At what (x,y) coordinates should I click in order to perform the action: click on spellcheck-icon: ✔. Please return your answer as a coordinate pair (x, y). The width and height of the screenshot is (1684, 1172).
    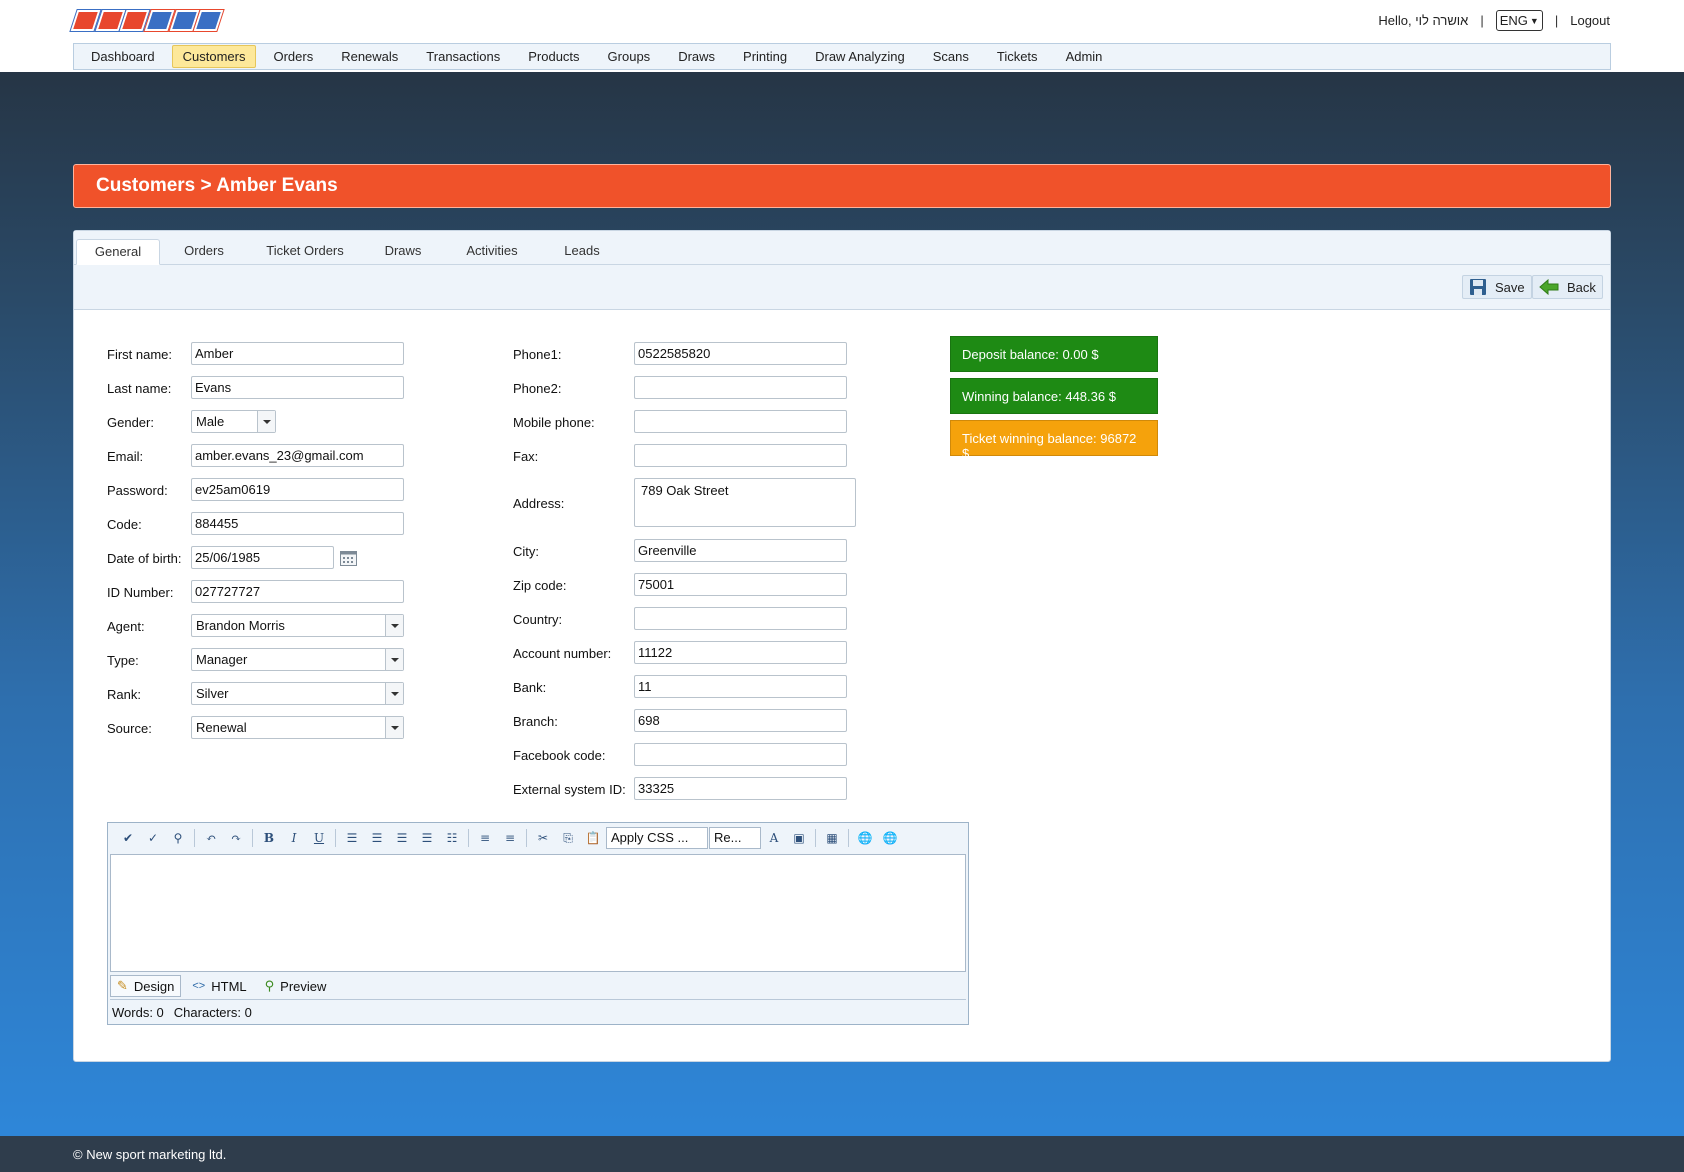
    Looking at the image, I should click on (128, 838).